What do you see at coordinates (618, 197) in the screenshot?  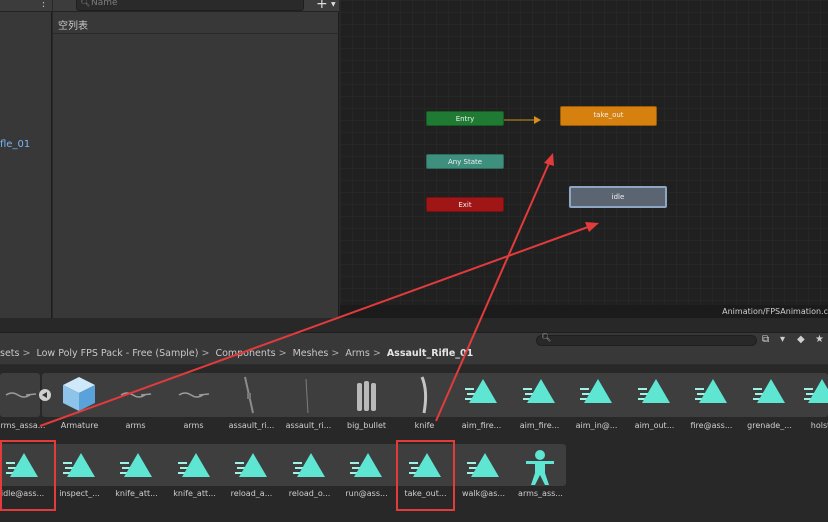 I see `state-idle: idle` at bounding box center [618, 197].